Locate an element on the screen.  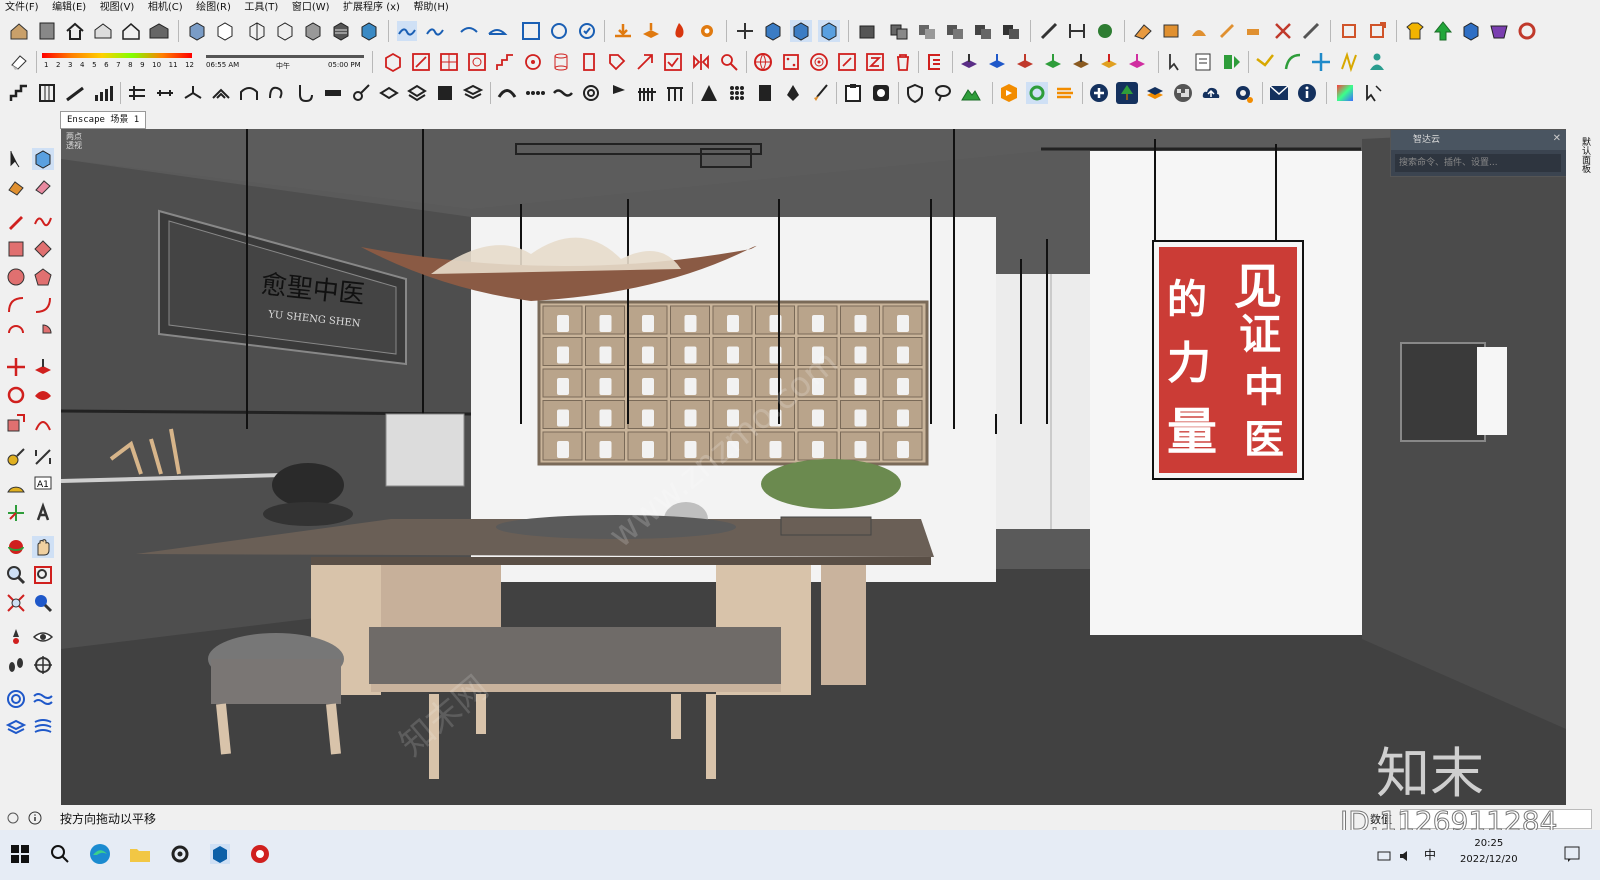
enscape-views-icon is located at coordinates (1065, 93).